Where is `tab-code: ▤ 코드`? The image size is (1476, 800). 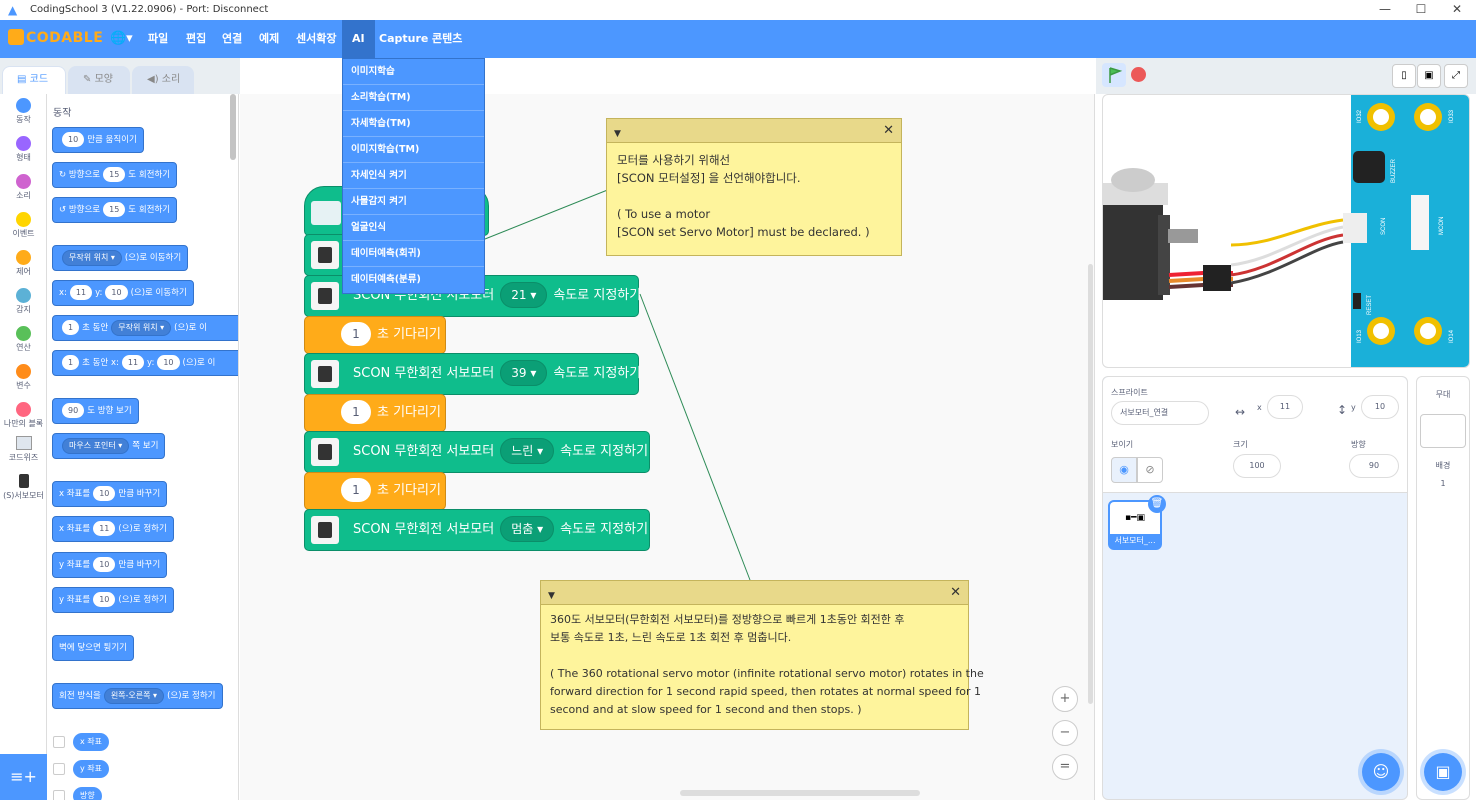
tab-code: ▤ 코드 is located at coordinates (34, 80).